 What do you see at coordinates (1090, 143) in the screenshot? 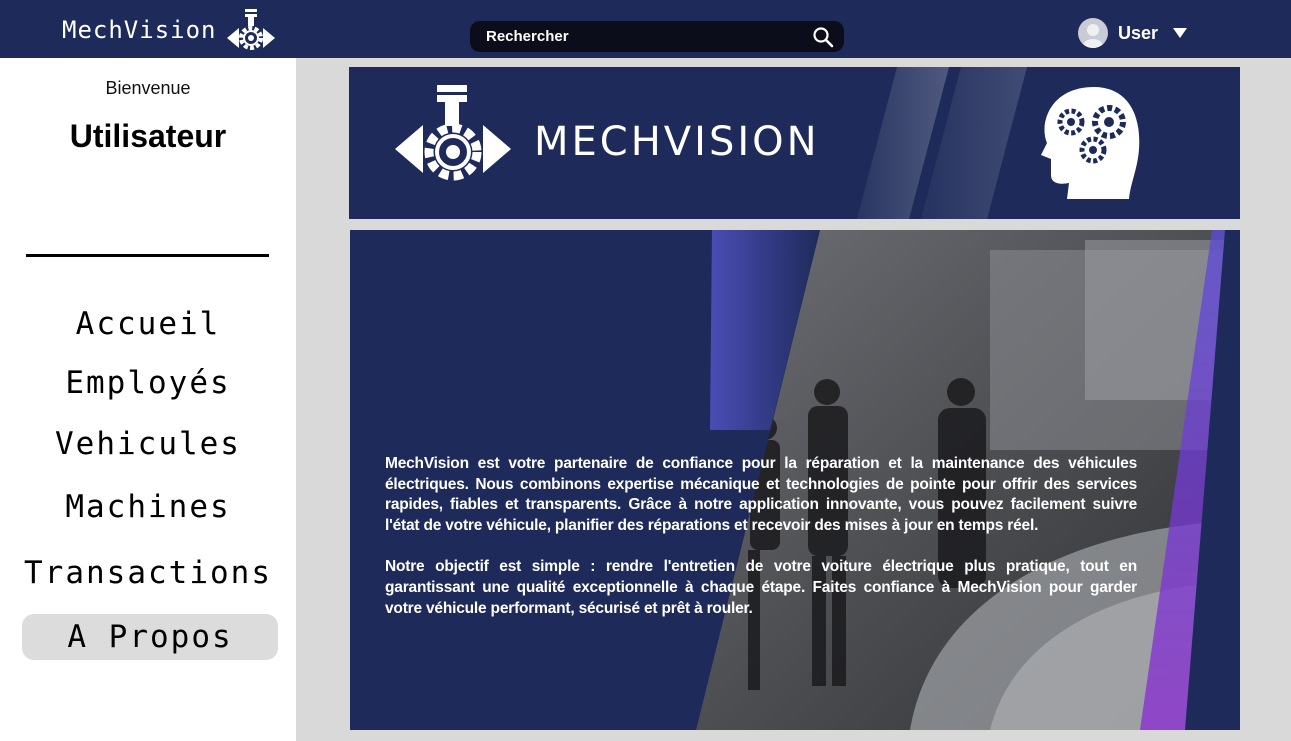
I see `head-gears-icon` at bounding box center [1090, 143].